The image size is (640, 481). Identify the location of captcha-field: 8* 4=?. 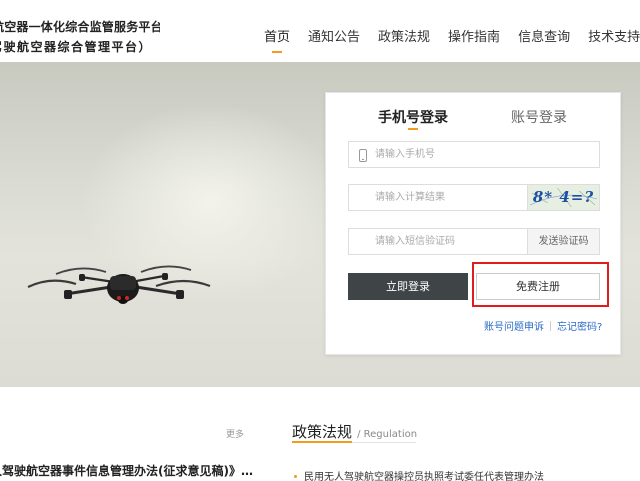
(474, 197).